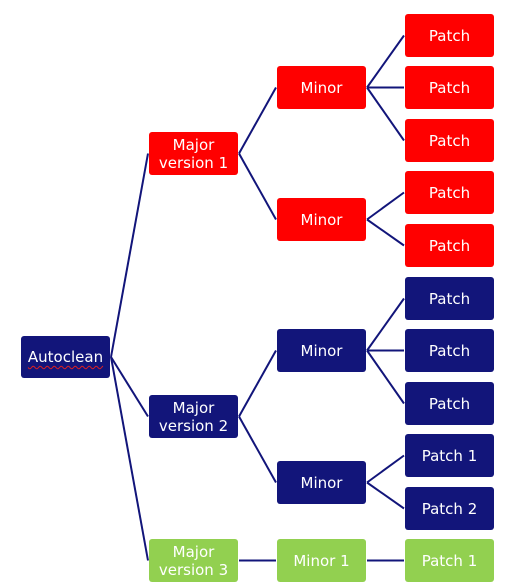 This screenshot has height=584, width=508. I want to click on connector-min2b-p2b2, so click(385, 495).